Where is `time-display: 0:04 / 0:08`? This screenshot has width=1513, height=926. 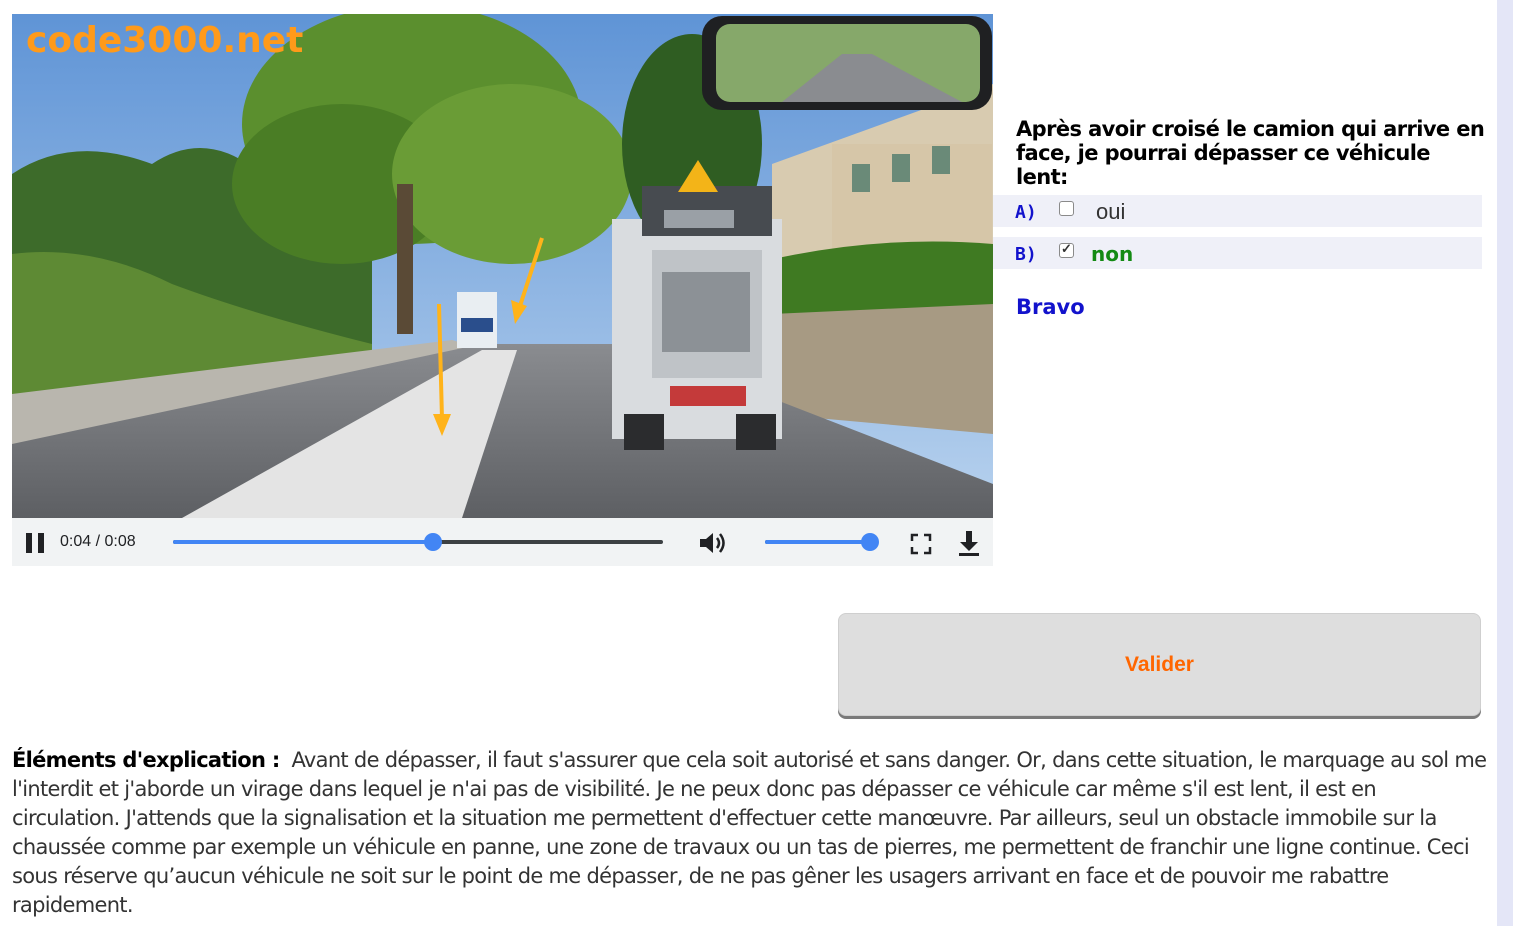 time-display: 0:04 / 0:08 is located at coordinates (98, 542).